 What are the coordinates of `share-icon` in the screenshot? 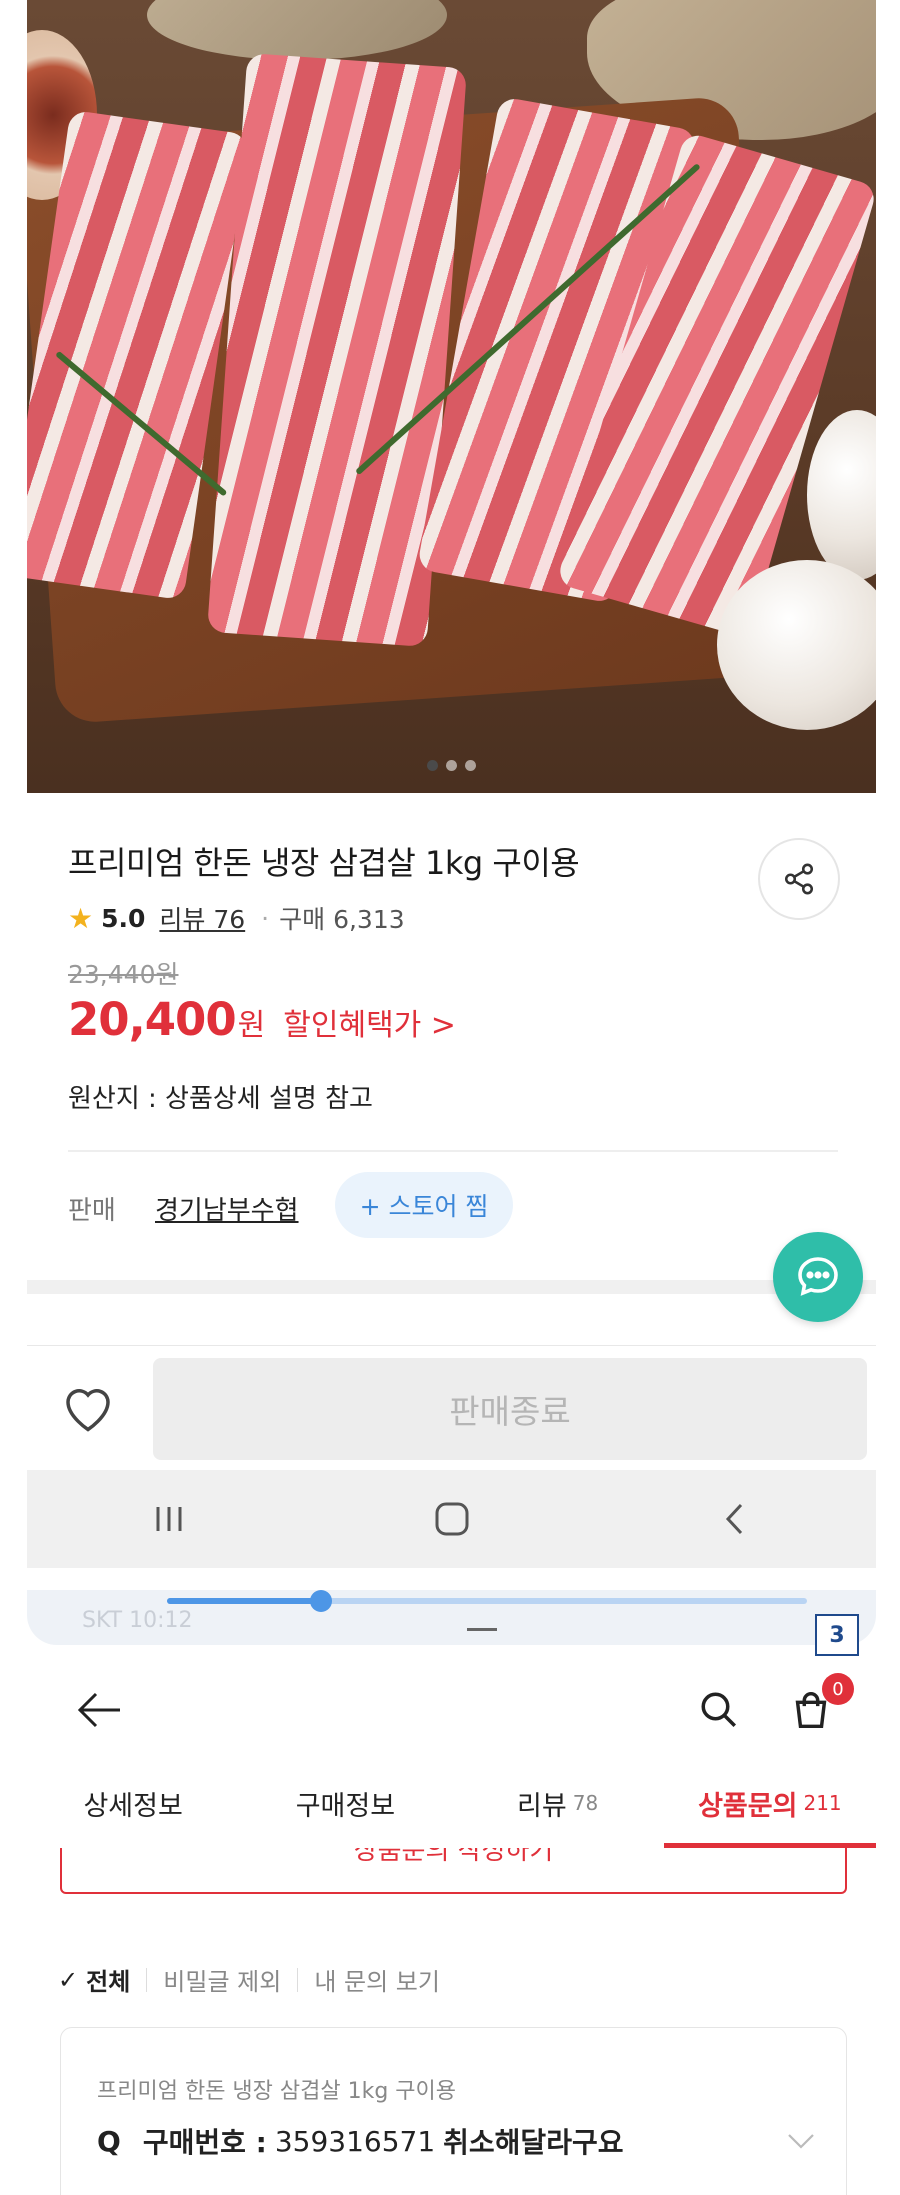 It's located at (799, 879).